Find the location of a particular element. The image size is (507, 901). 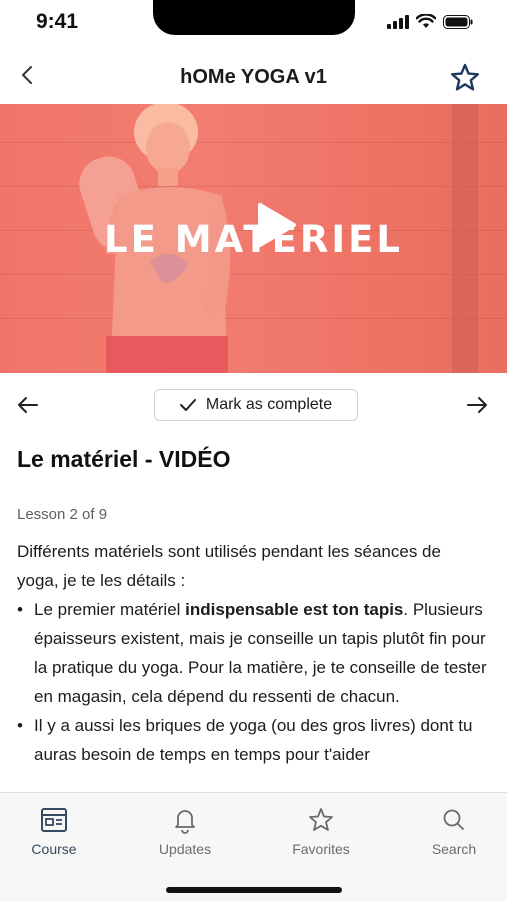

tab-favorites-label: Favorites is located at coordinates (321, 849).